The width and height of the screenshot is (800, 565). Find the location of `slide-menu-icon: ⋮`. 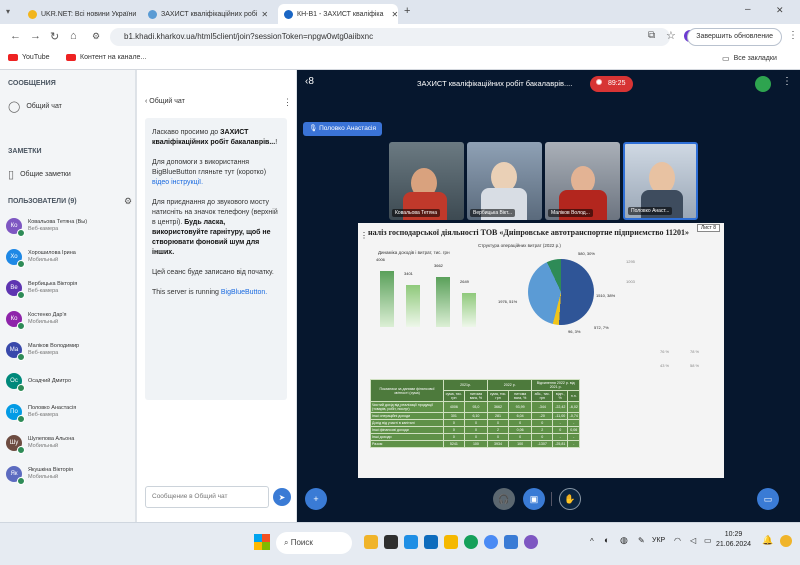

slide-menu-icon: ⋮ is located at coordinates (364, 235).